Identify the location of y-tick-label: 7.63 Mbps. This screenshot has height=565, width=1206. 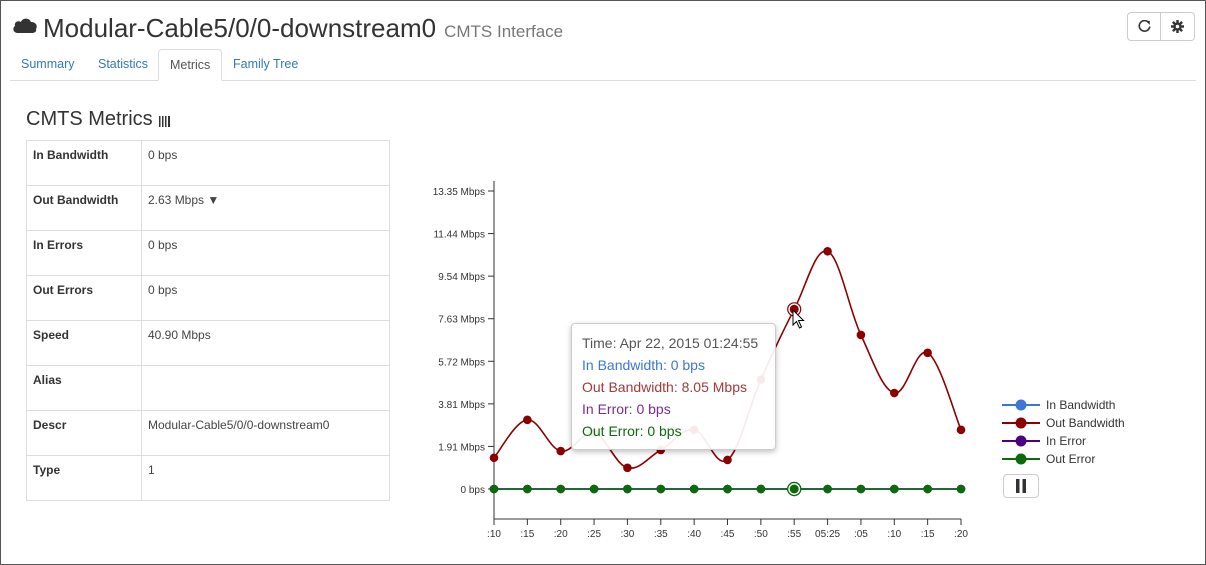
(461, 320).